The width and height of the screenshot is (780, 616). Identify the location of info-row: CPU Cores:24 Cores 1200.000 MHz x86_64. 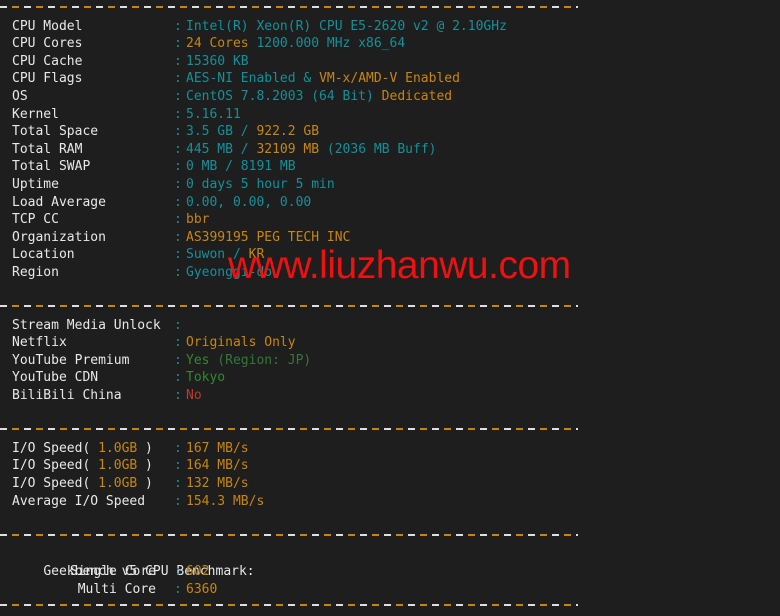
(390, 44).